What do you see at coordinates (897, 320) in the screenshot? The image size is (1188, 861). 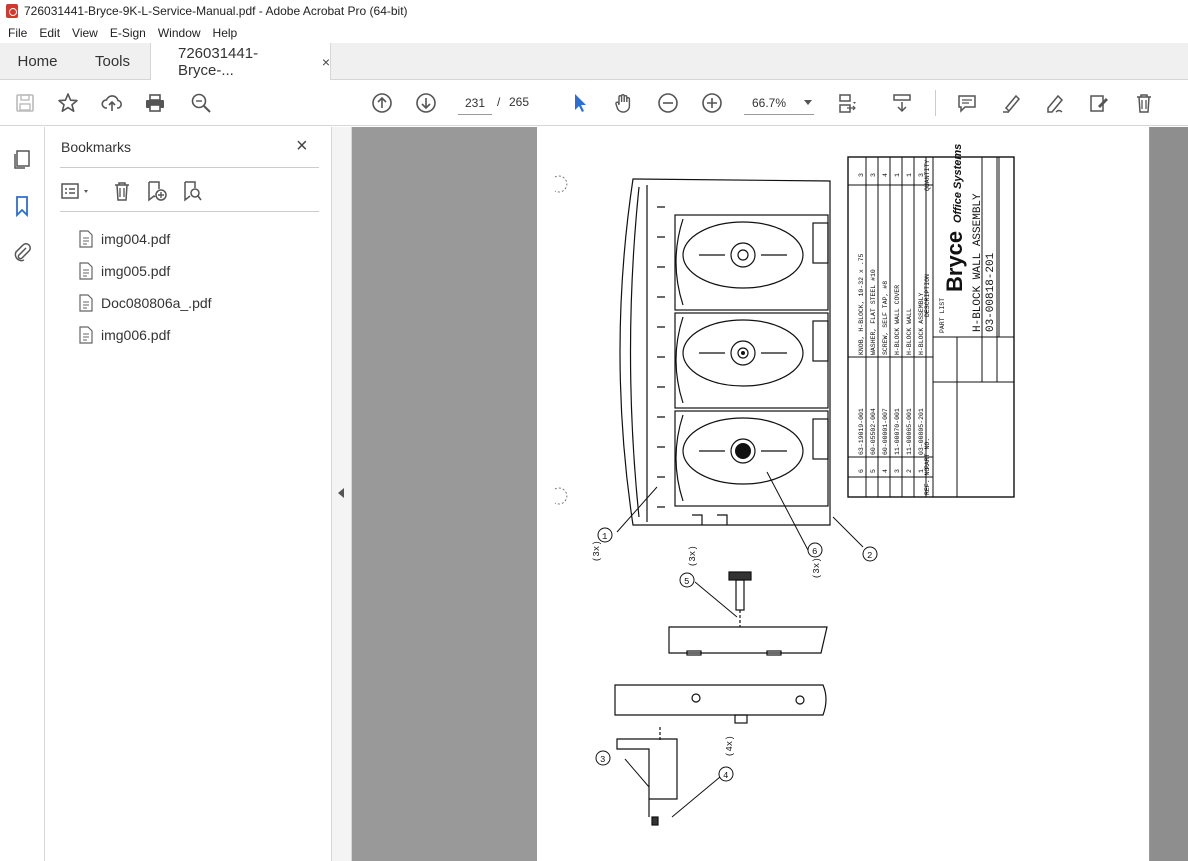 I see `part-desc: H-BLOCK WALL COVER` at bounding box center [897, 320].